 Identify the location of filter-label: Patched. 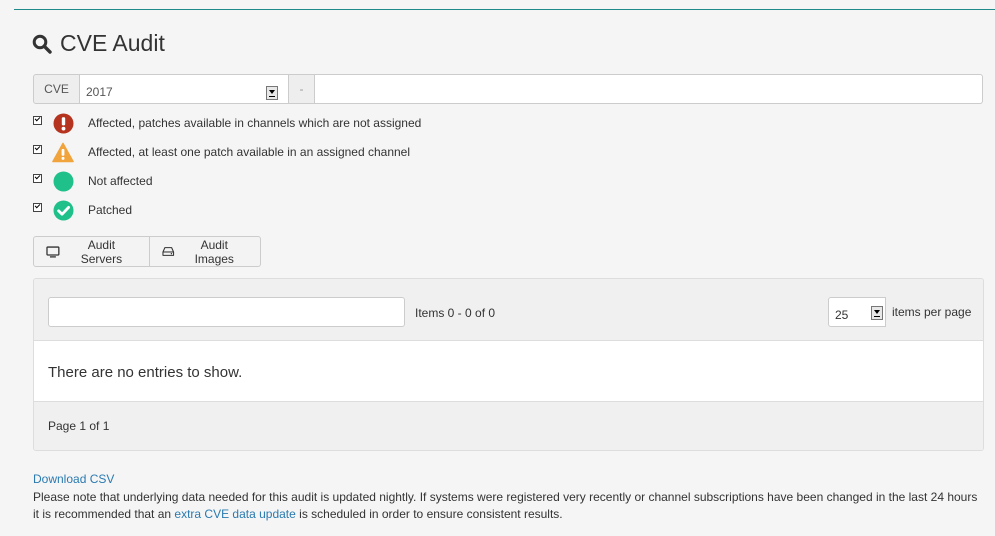
(110, 210).